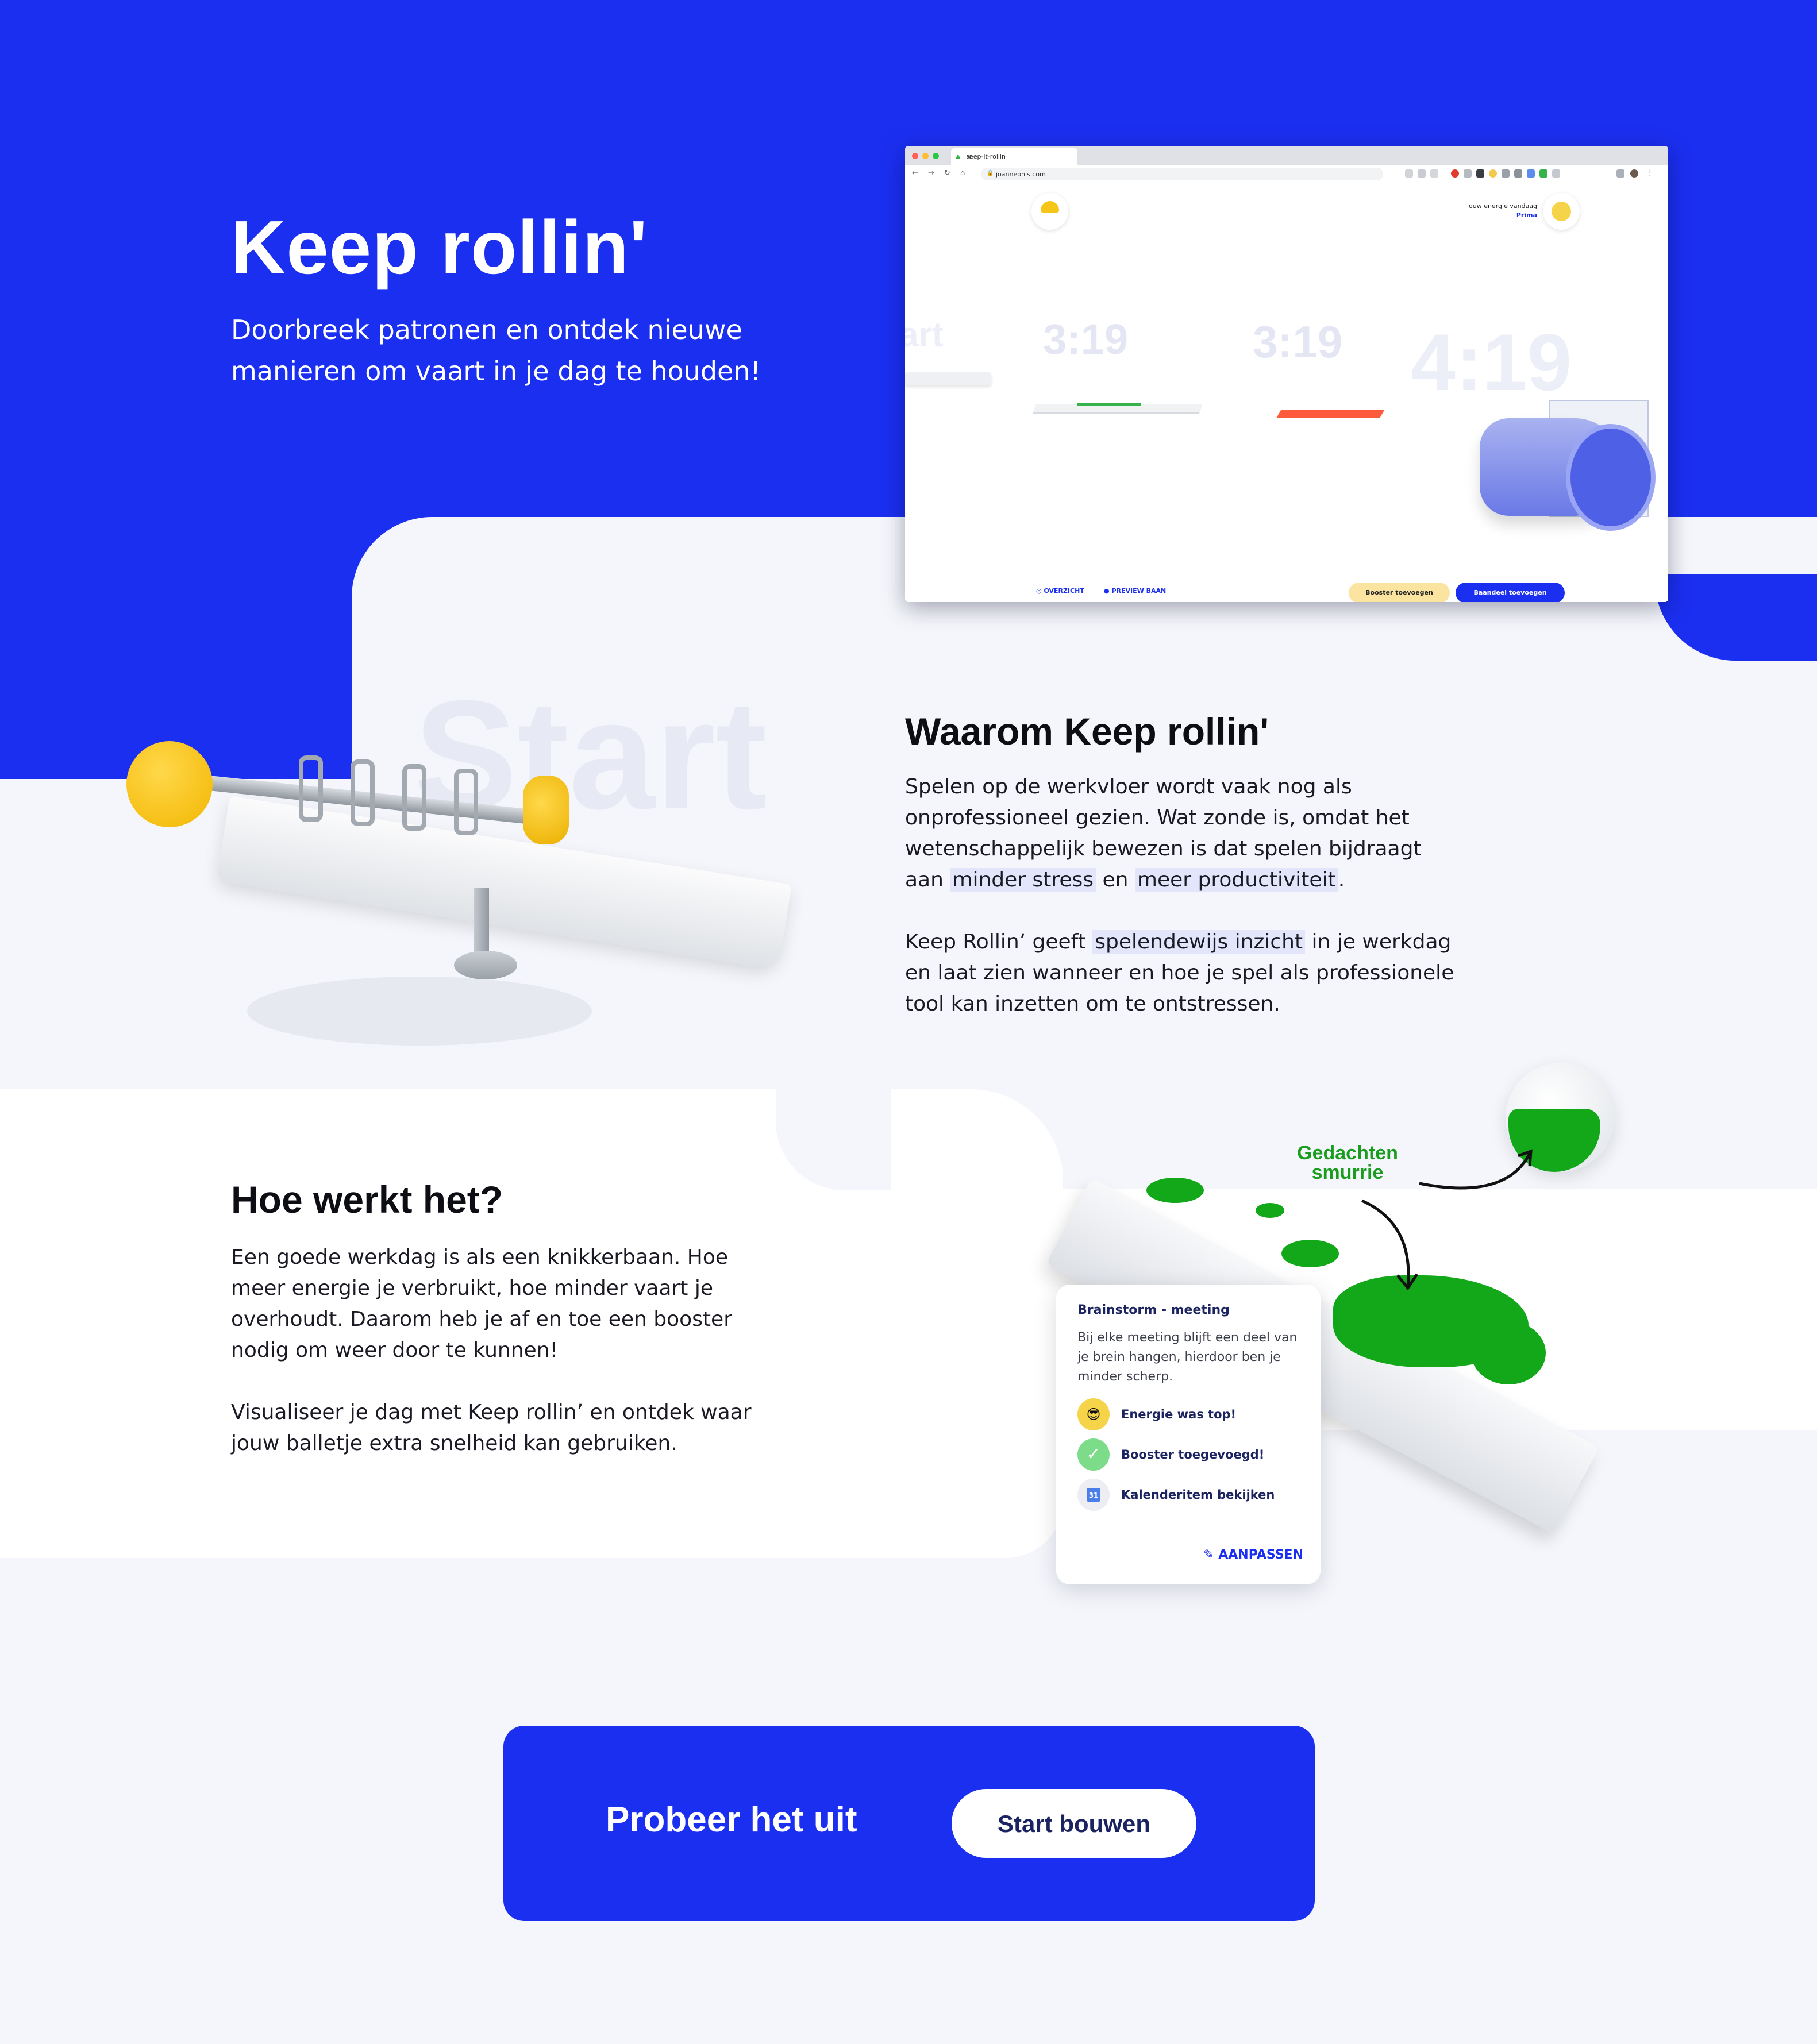 This screenshot has height=2044, width=1817. Describe the element at coordinates (1447, 1220) in the screenshot. I see `annotation-arrows` at that location.